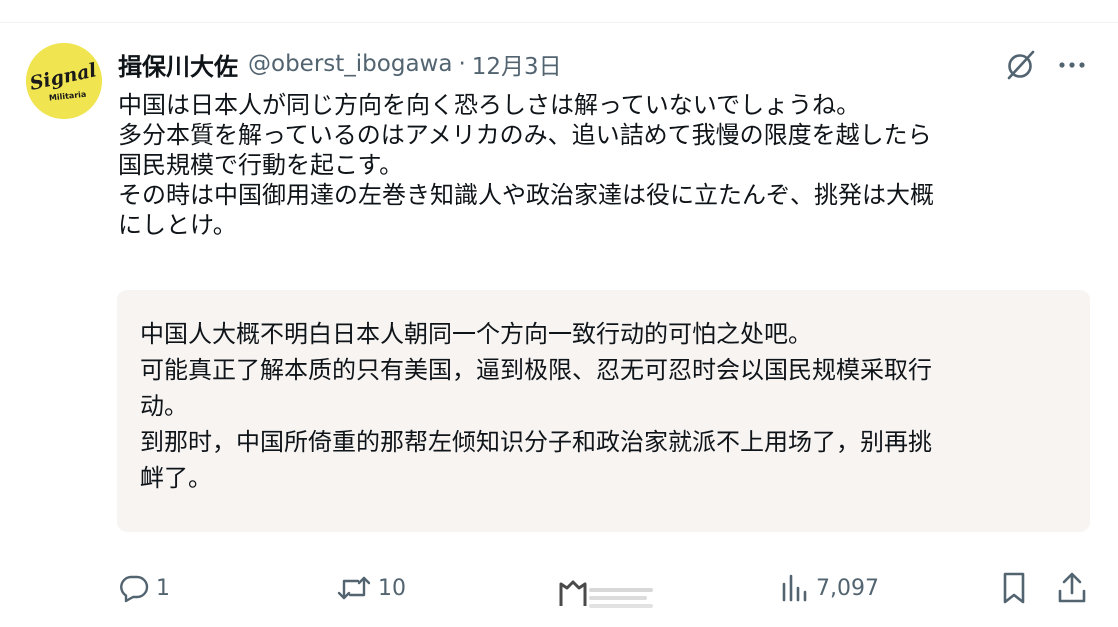 This screenshot has height=627, width=1118. I want to click on bookmark-button, so click(1014, 588).